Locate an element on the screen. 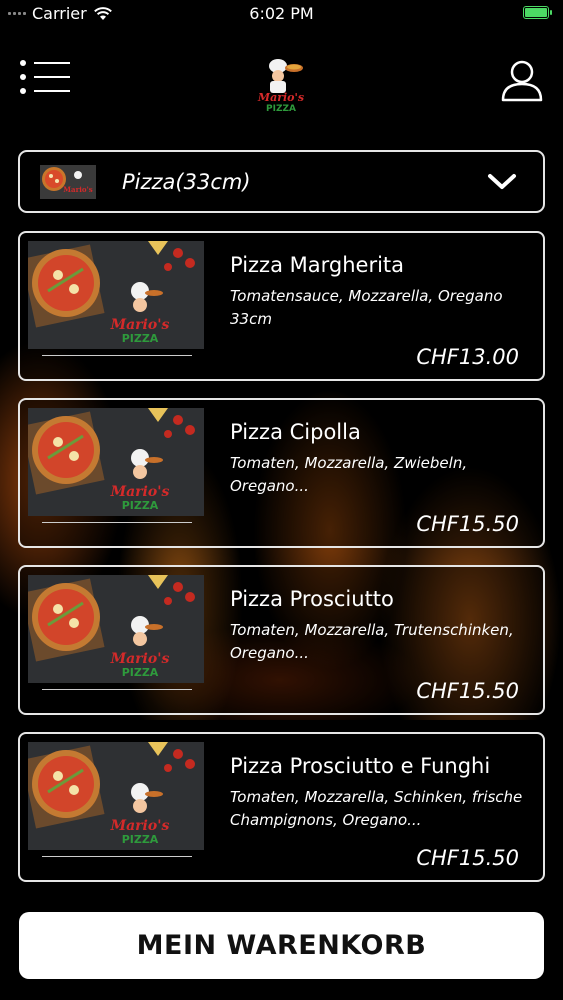 The image size is (563, 1000). category-thumbnail: Mario's is located at coordinates (68, 182).